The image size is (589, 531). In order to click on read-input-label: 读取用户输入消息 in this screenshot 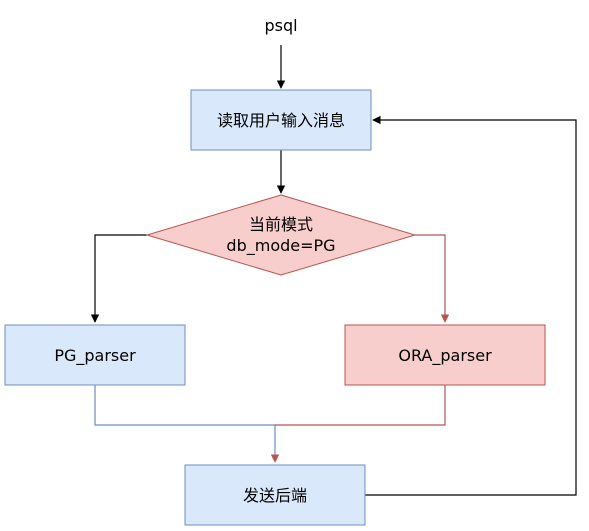, I will do `click(281, 120)`.